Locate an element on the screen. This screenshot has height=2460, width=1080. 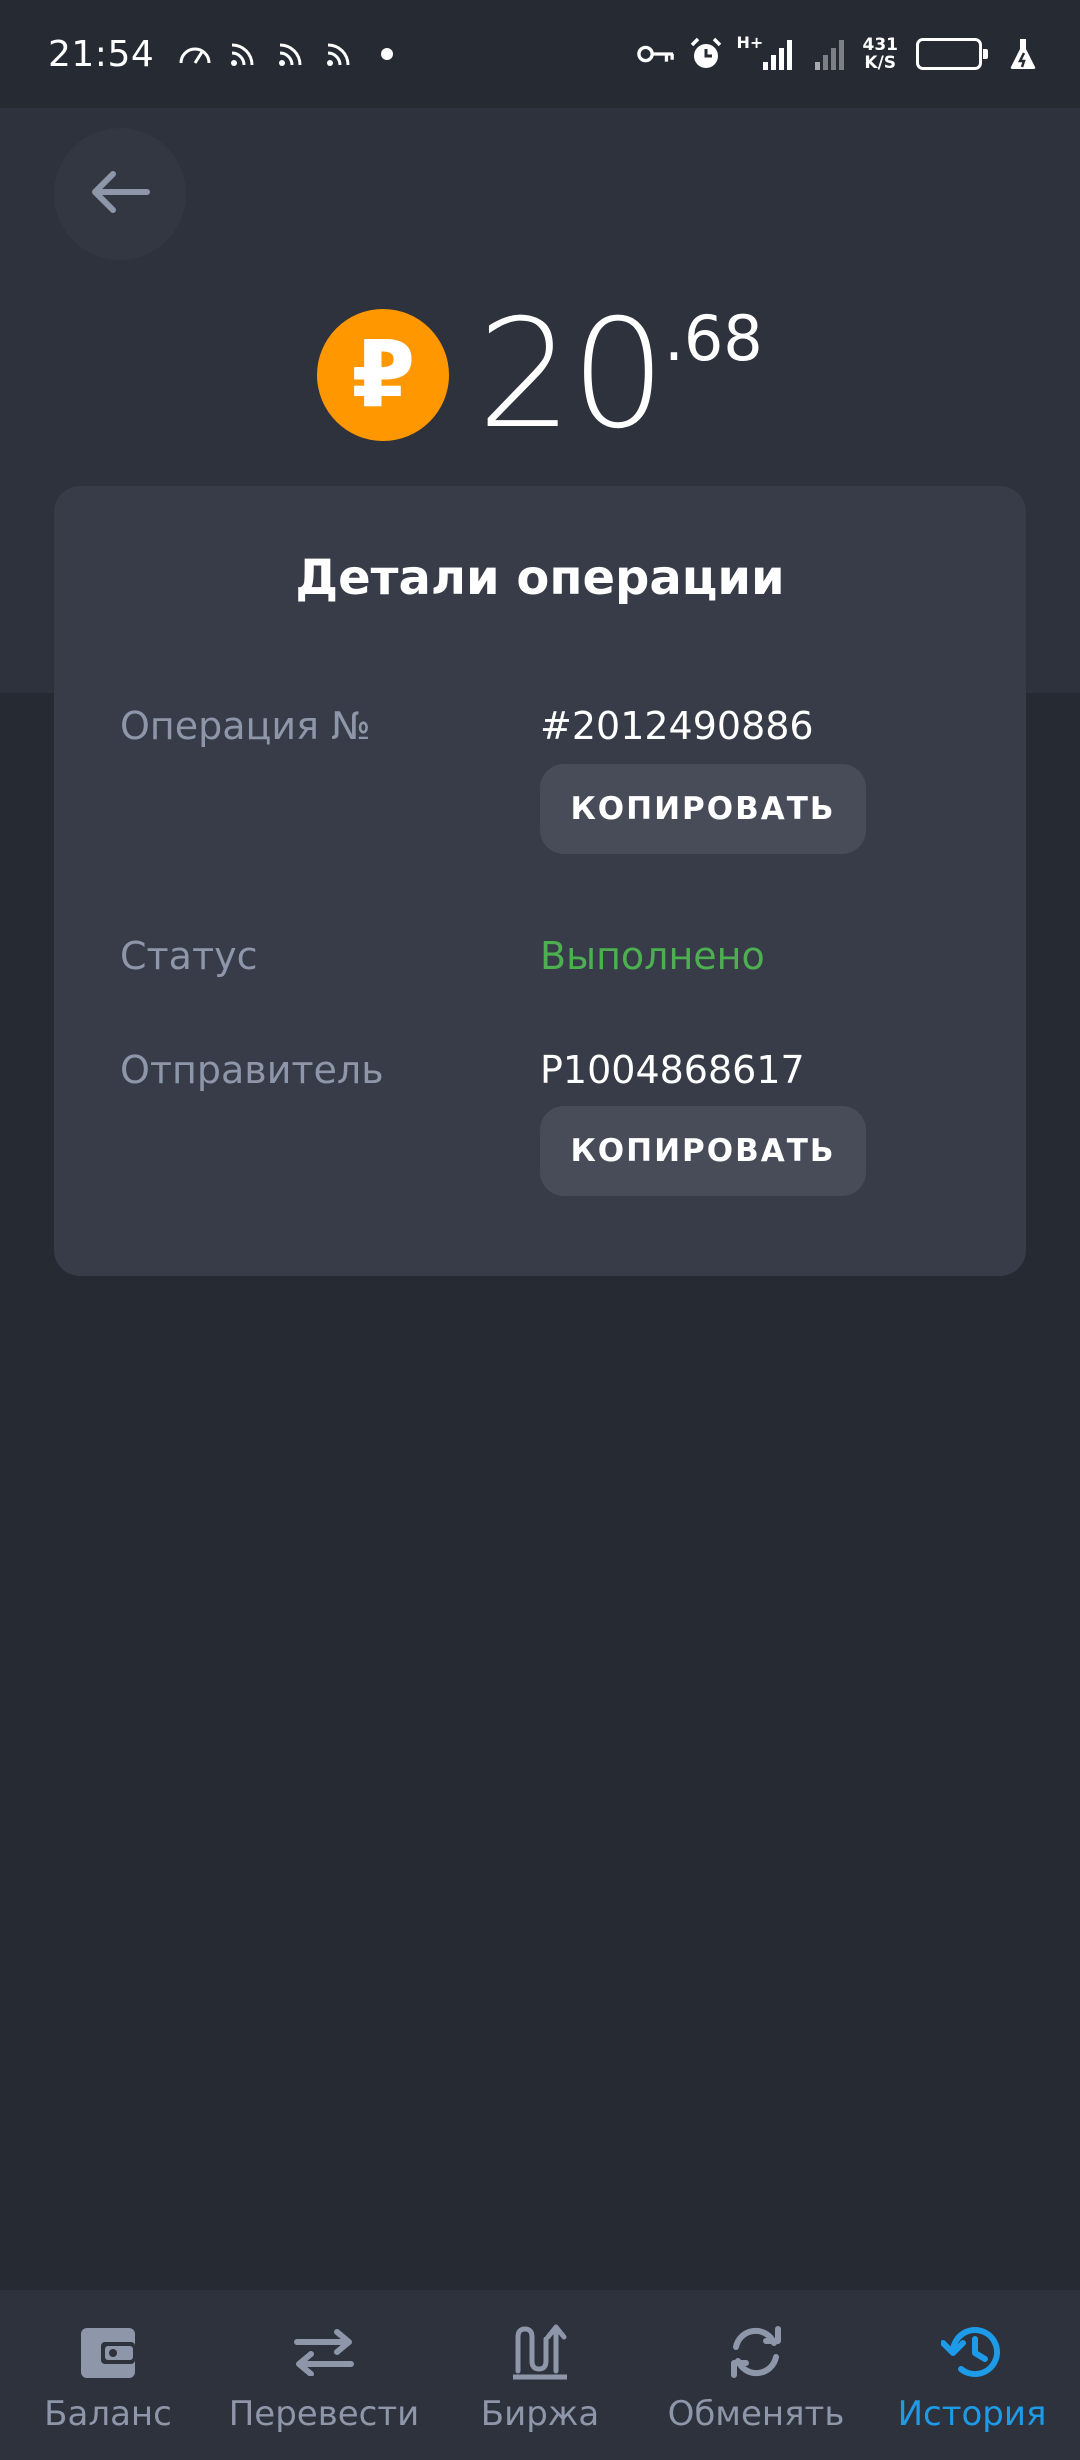
status-label: Статус is located at coordinates (189, 956).